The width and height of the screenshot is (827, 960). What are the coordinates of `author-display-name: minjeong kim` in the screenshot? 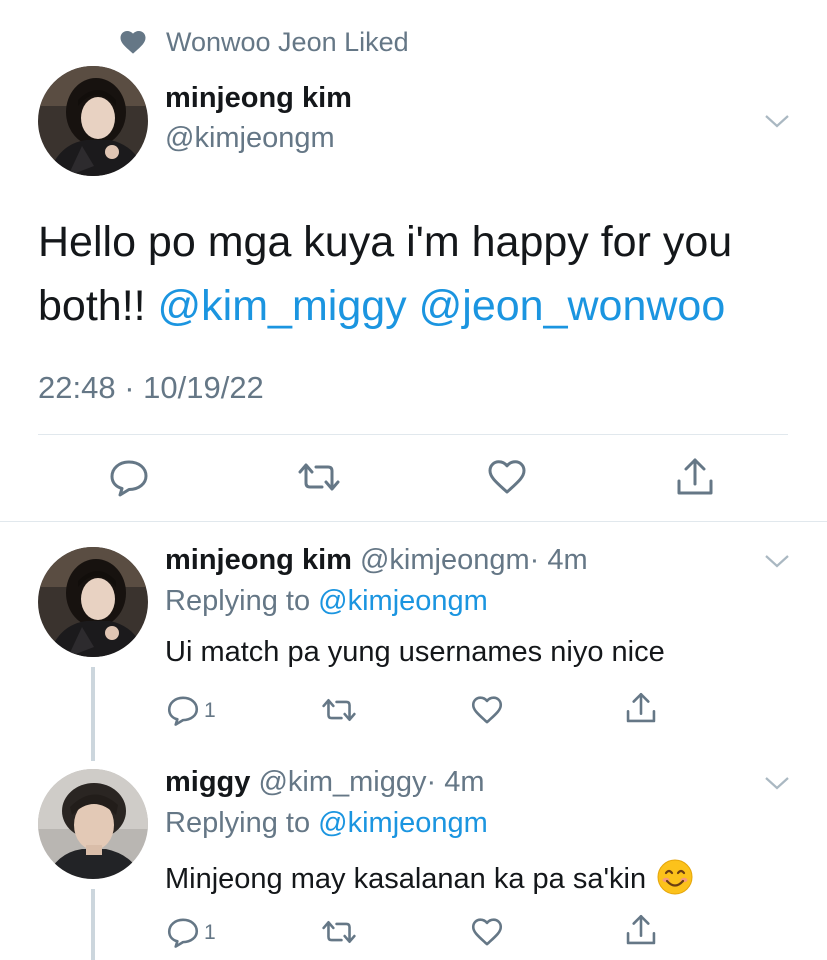 It's located at (258, 98).